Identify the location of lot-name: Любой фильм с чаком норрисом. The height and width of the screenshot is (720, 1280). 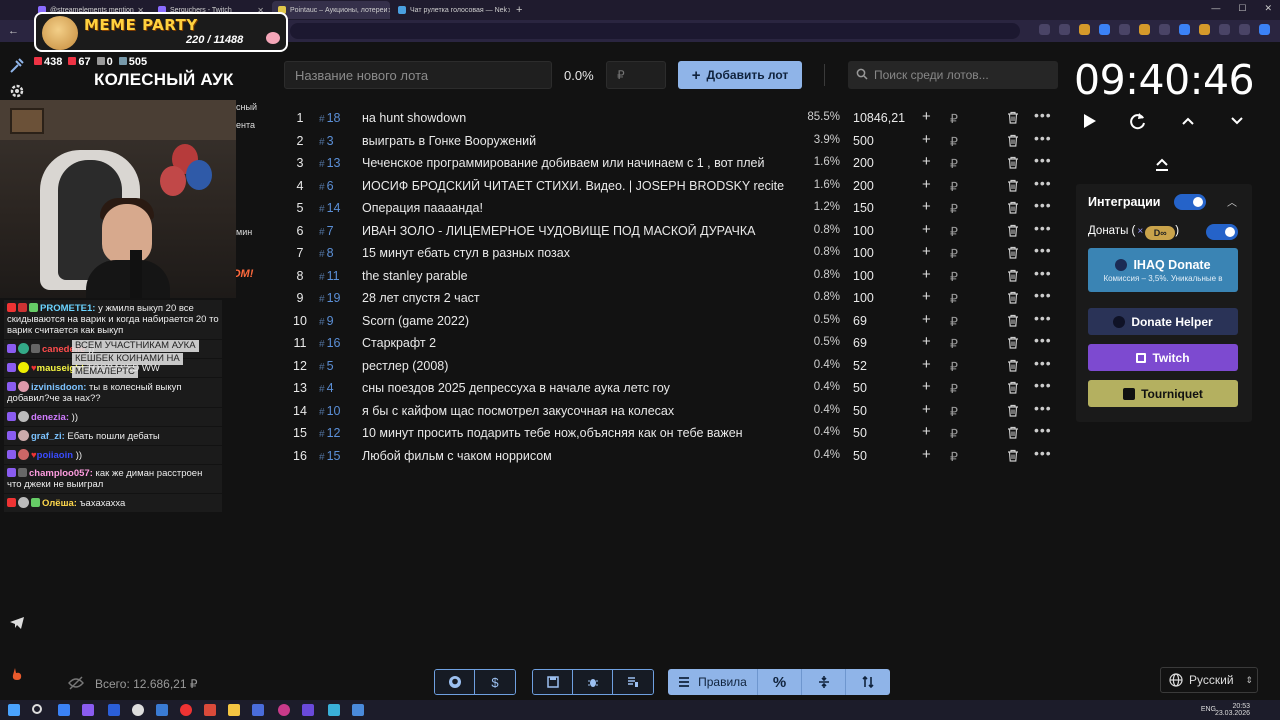
(575, 456).